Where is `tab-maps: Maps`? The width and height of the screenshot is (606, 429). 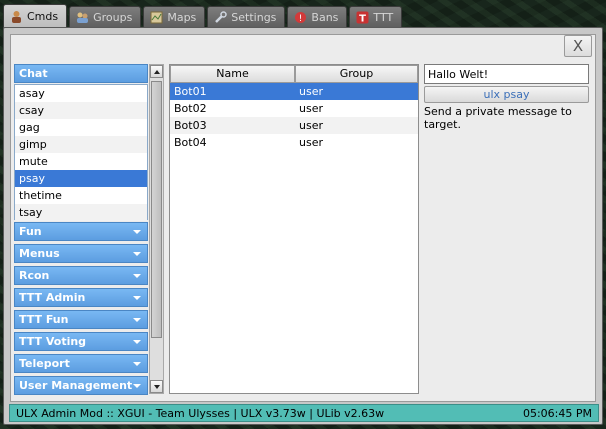
tab-maps: Maps is located at coordinates (174, 17).